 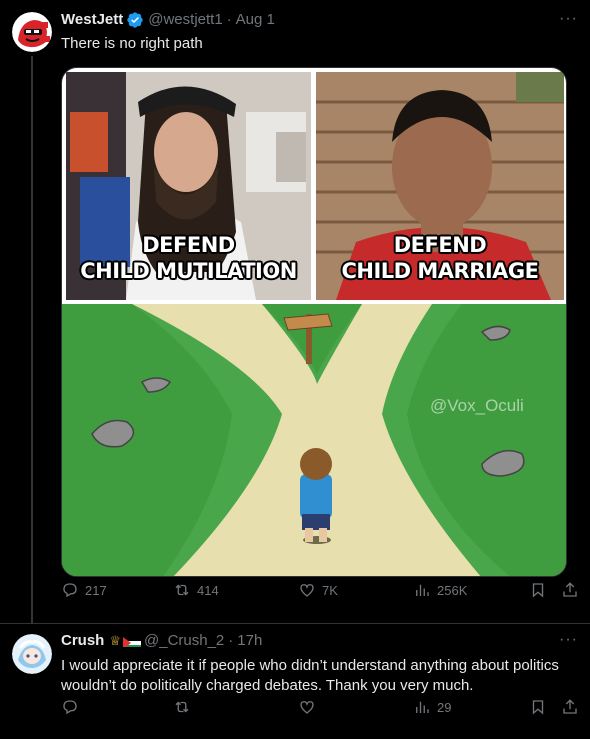 I want to click on verified-badge-icon, so click(x=135, y=20).